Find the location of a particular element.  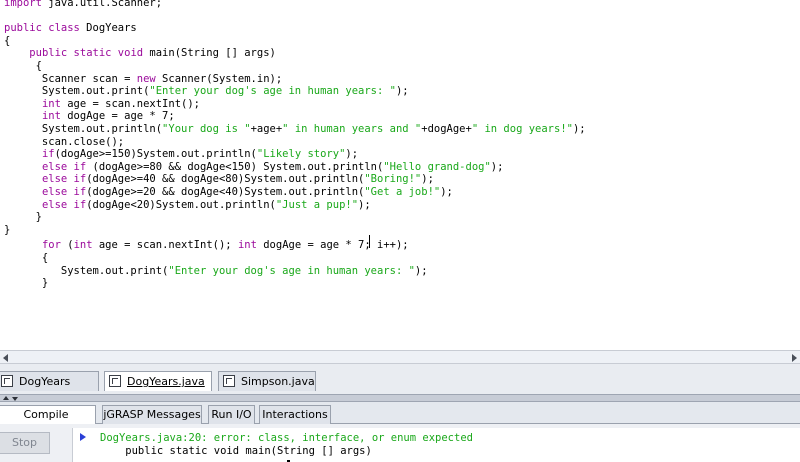

tab-run-io: Run I/O is located at coordinates (231, 414).